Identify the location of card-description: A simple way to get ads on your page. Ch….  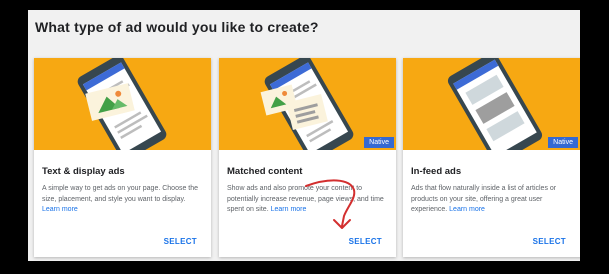
(122, 200).